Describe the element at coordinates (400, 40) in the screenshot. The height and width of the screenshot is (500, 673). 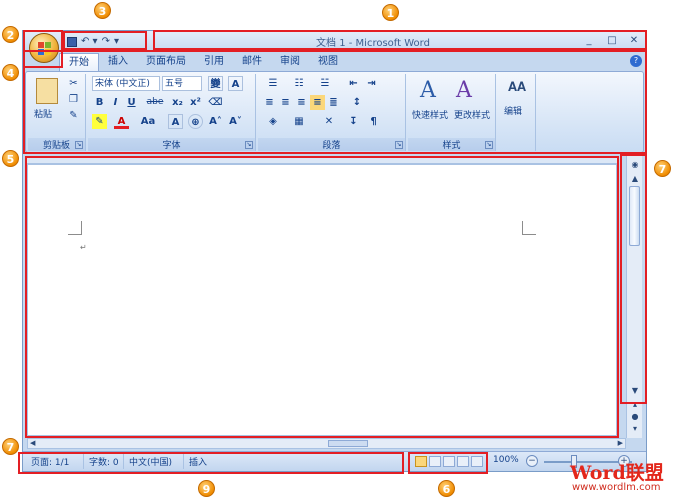
I see `callout-box-title-bar` at that location.